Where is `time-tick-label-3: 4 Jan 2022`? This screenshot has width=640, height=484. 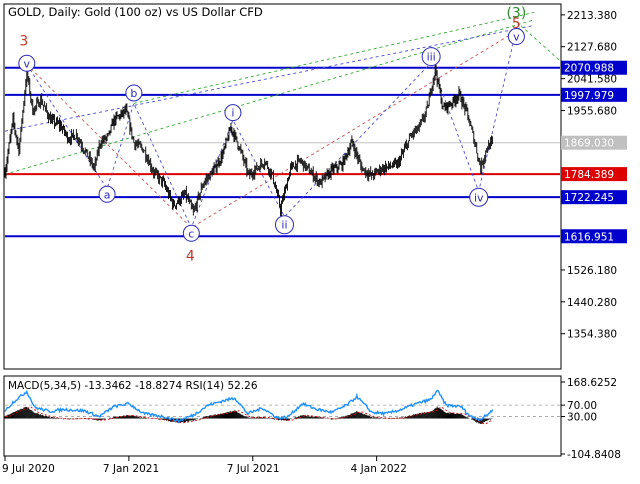
time-tick-label-3: 4 Jan 2022 is located at coordinates (379, 469).